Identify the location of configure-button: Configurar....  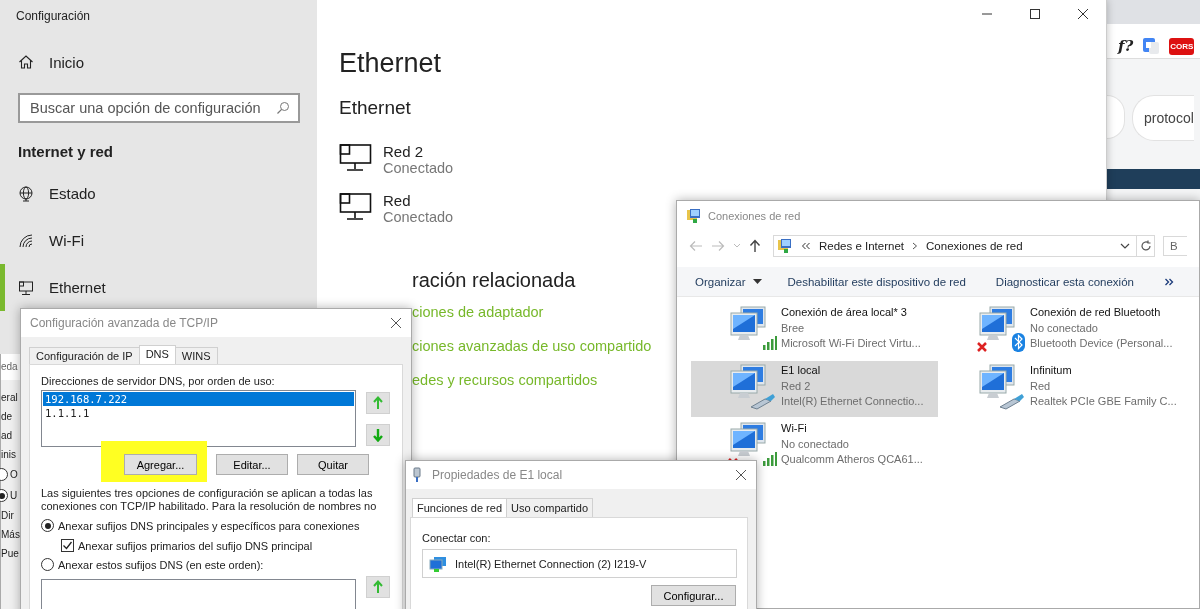
(693, 595).